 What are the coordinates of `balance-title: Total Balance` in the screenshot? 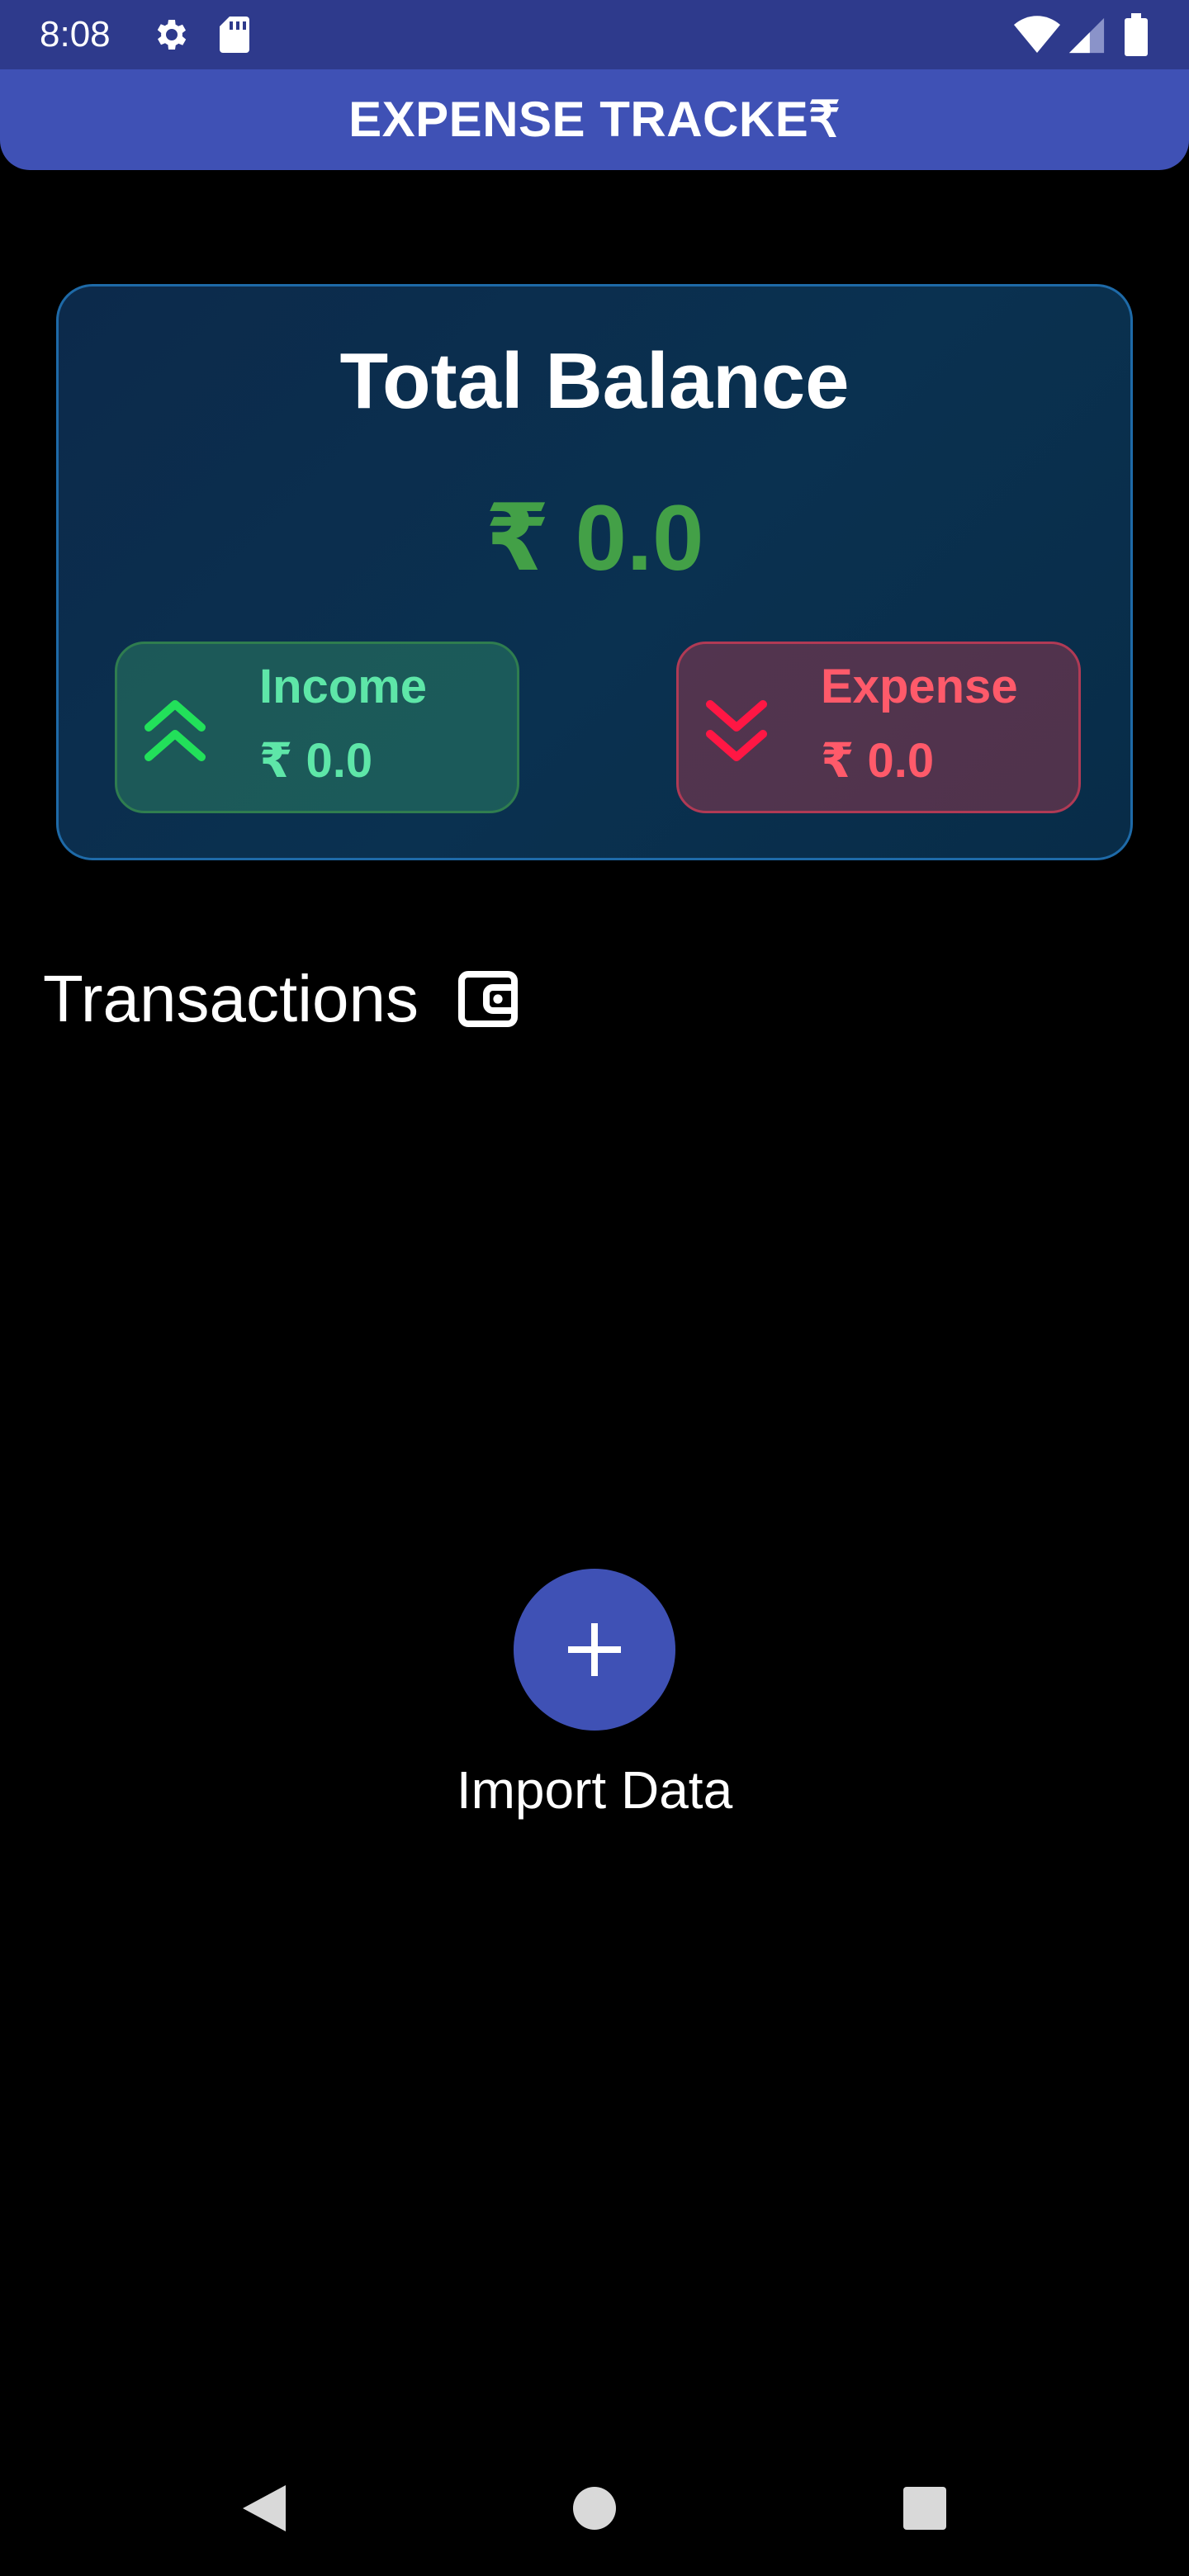 It's located at (594, 381).